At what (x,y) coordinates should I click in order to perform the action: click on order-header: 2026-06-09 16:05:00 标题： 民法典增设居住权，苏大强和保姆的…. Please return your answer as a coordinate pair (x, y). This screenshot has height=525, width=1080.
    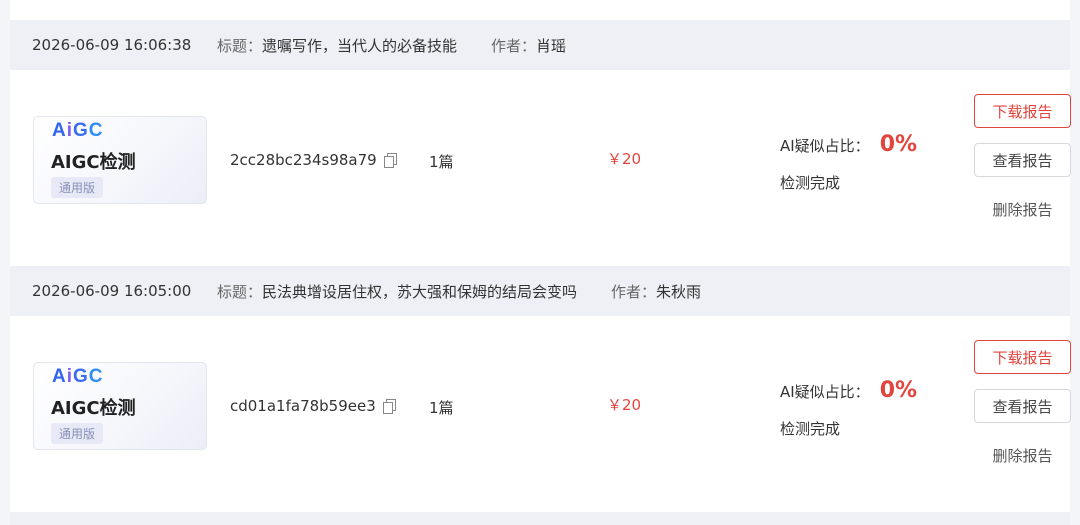
    Looking at the image, I should click on (540, 291).